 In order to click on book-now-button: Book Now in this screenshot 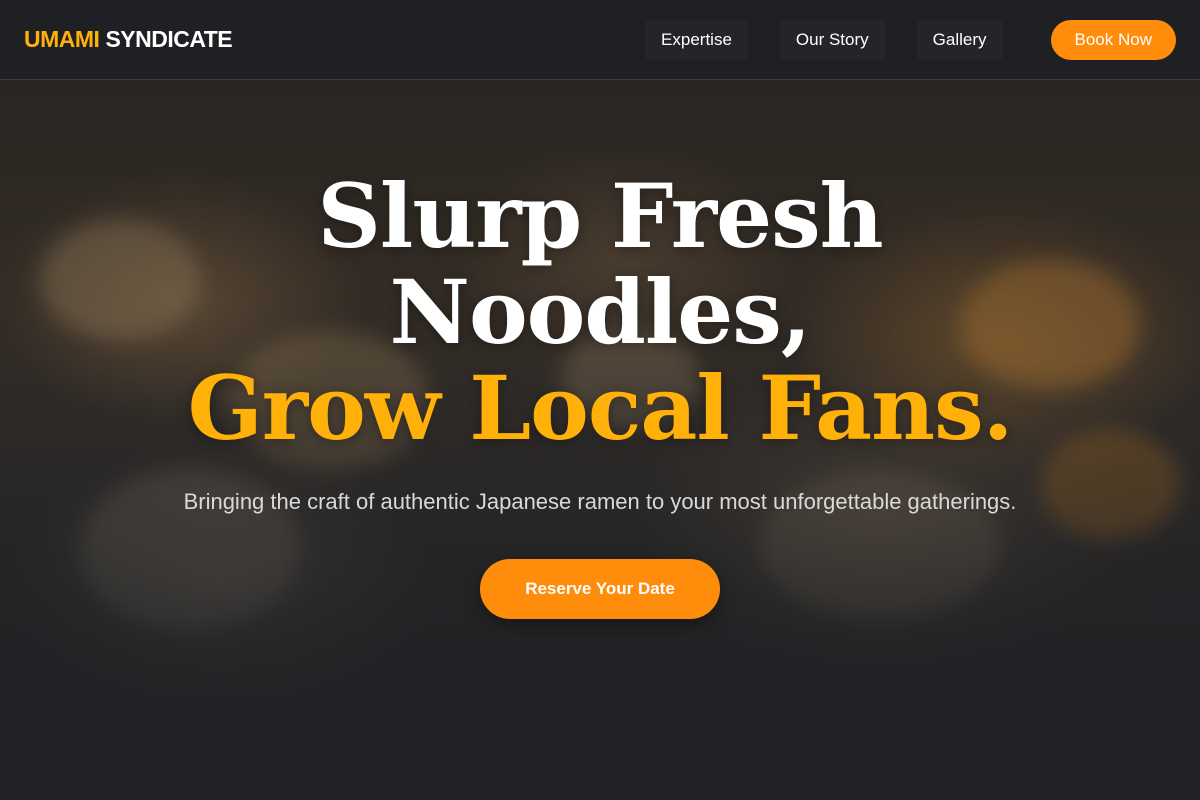, I will do `click(1113, 39)`.